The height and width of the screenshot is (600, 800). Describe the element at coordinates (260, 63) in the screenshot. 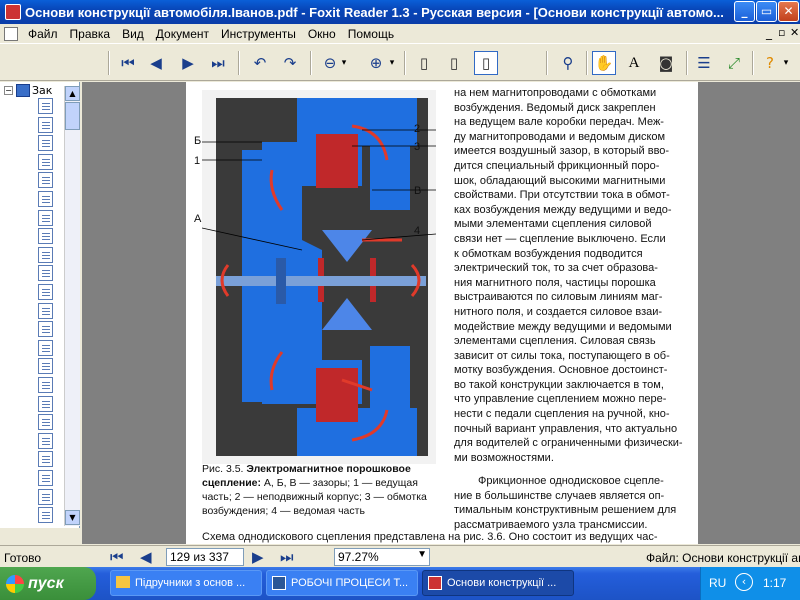

I see `rotate-left-icon: ↶` at that location.